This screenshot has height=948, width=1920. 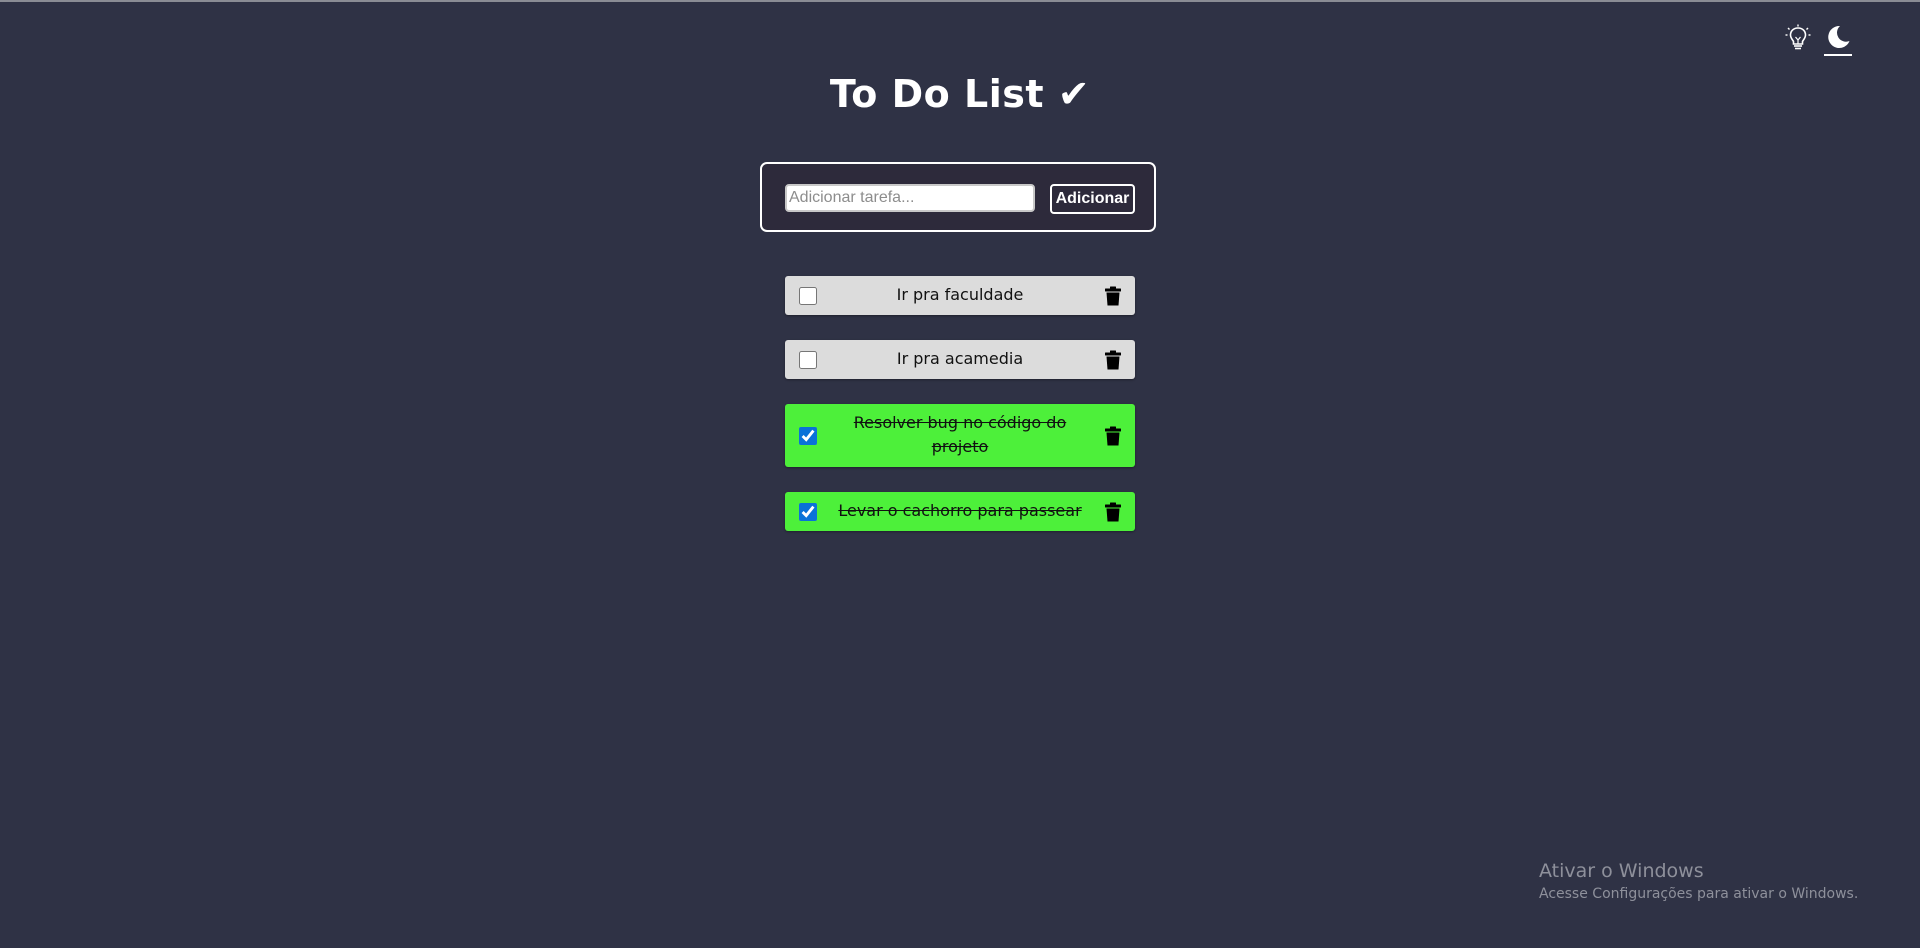 I want to click on task-text: Ir pra faculdade, so click(x=960, y=294).